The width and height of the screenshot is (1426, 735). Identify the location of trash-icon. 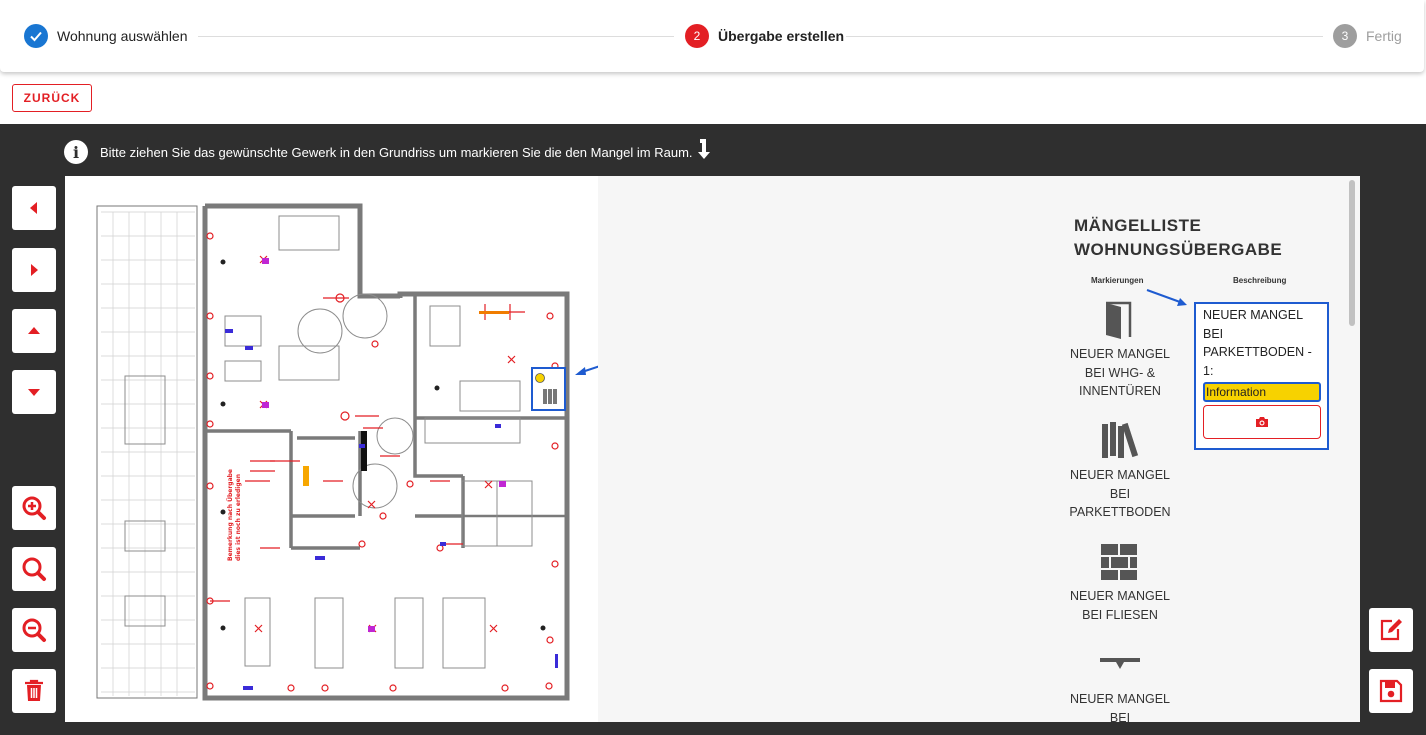
(34, 690).